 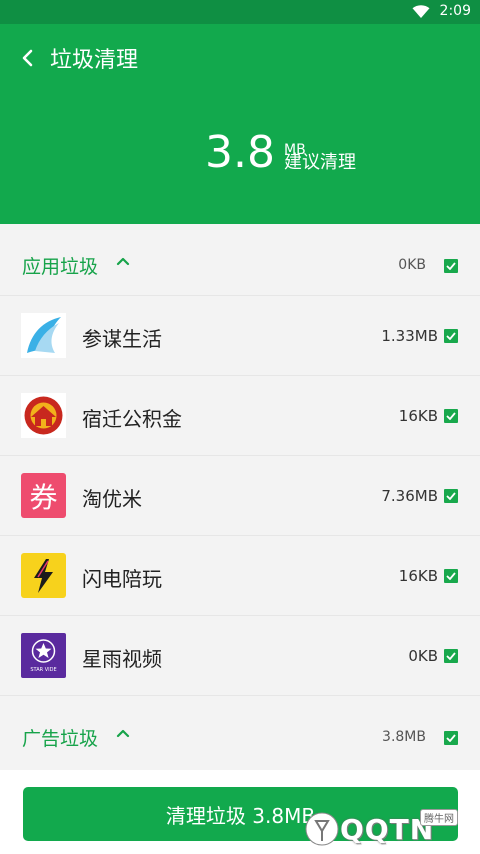 What do you see at coordinates (322, 829) in the screenshot?
I see `watermark-logo-icon` at bounding box center [322, 829].